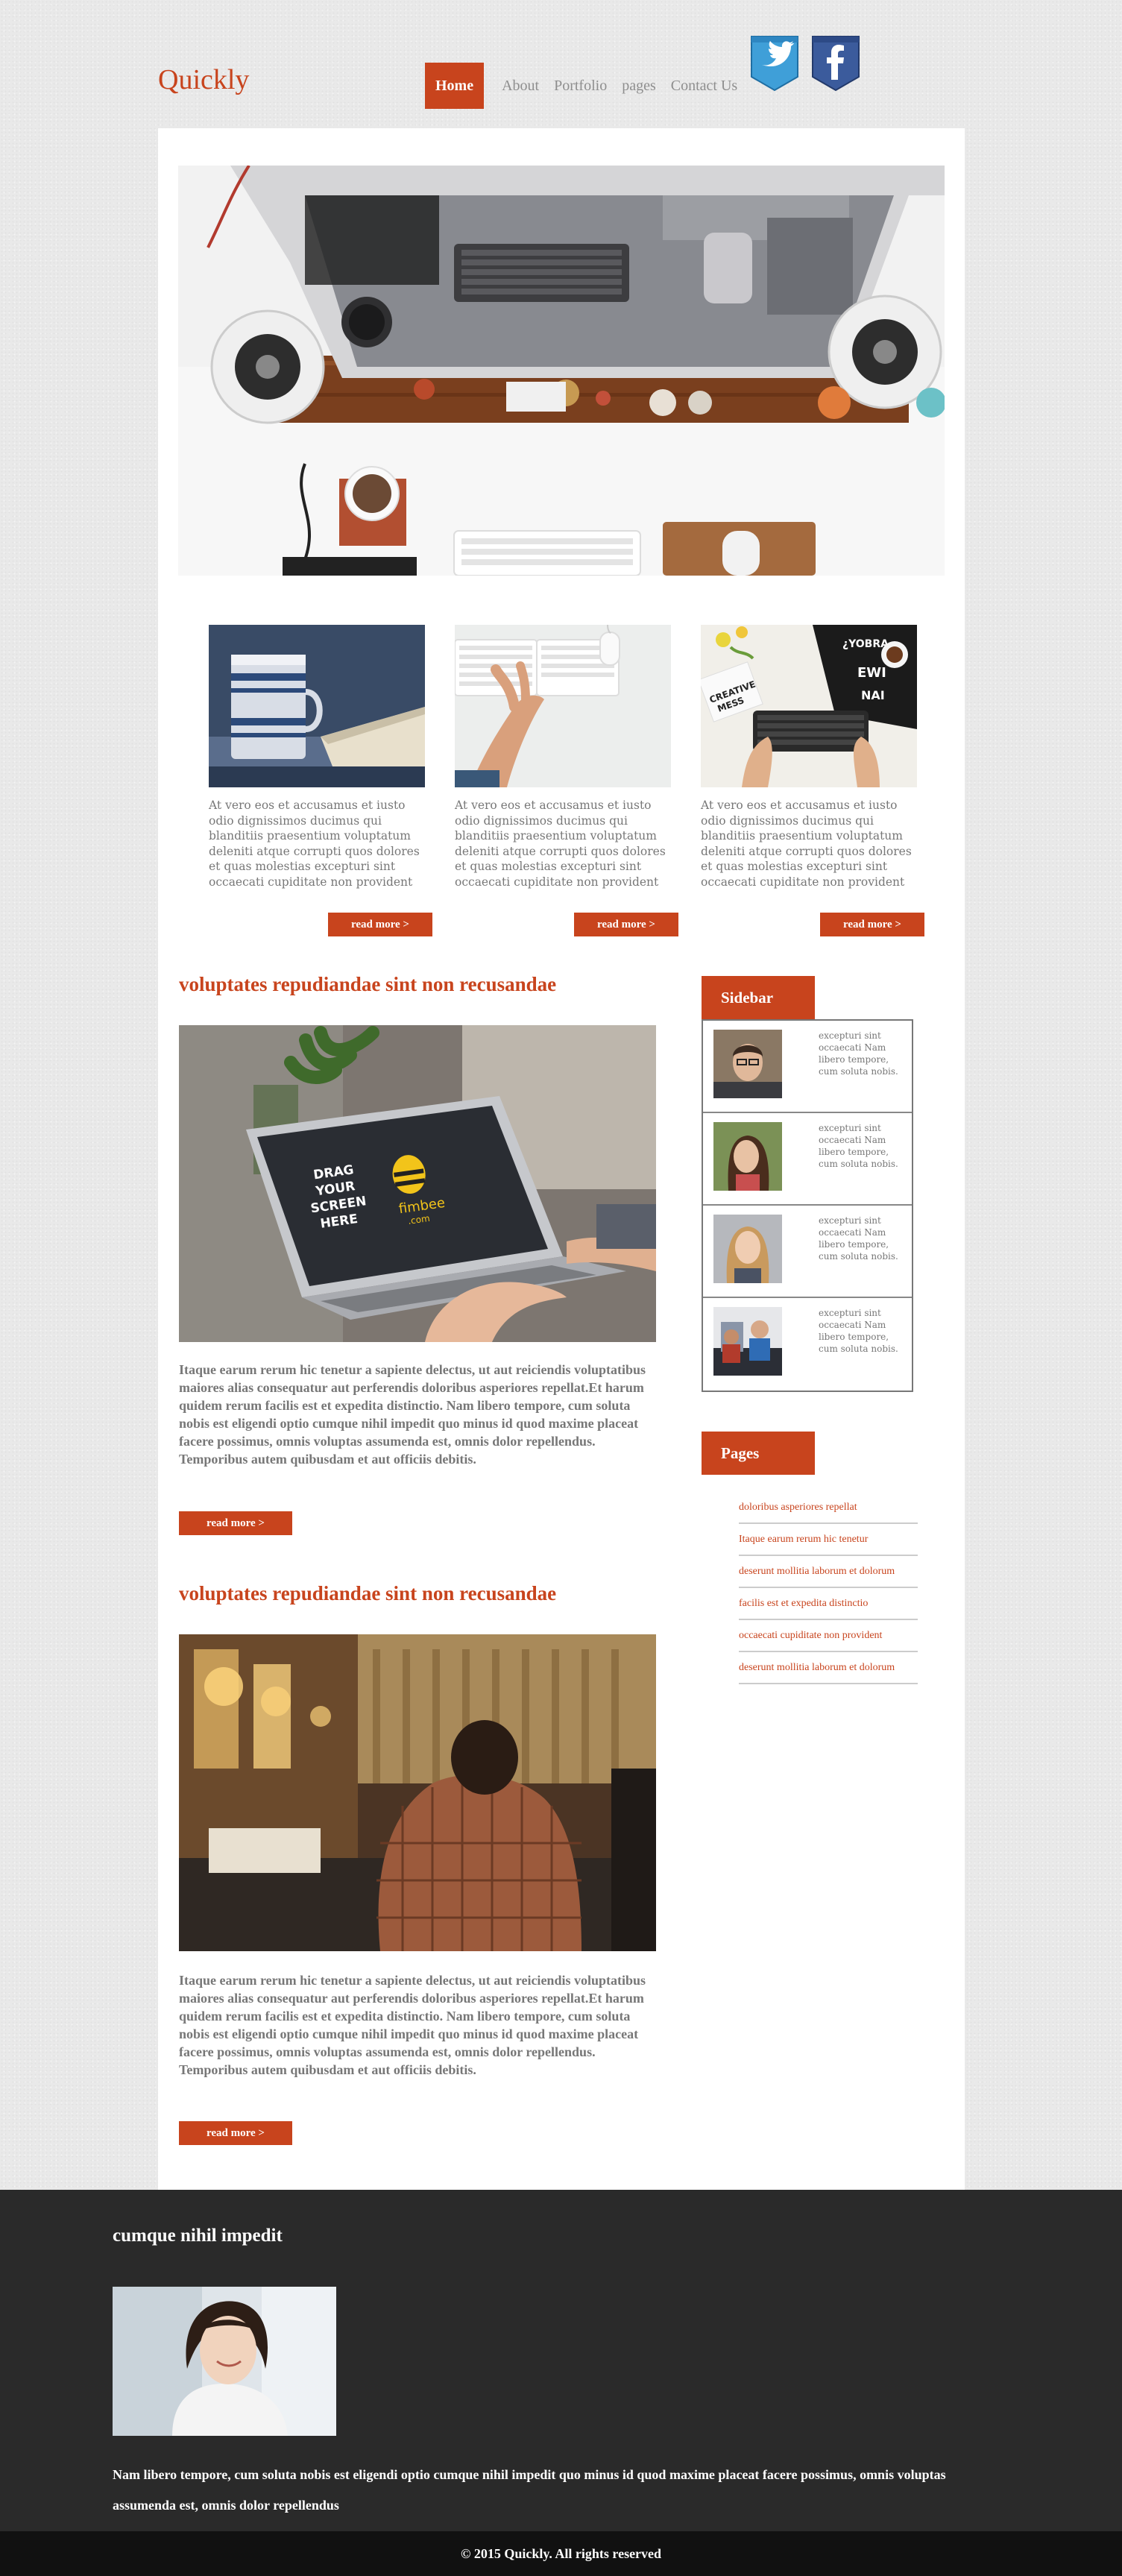 The width and height of the screenshot is (1122, 2576). What do you see at coordinates (580, 86) in the screenshot?
I see `nav-portfolio: Portfolio` at bounding box center [580, 86].